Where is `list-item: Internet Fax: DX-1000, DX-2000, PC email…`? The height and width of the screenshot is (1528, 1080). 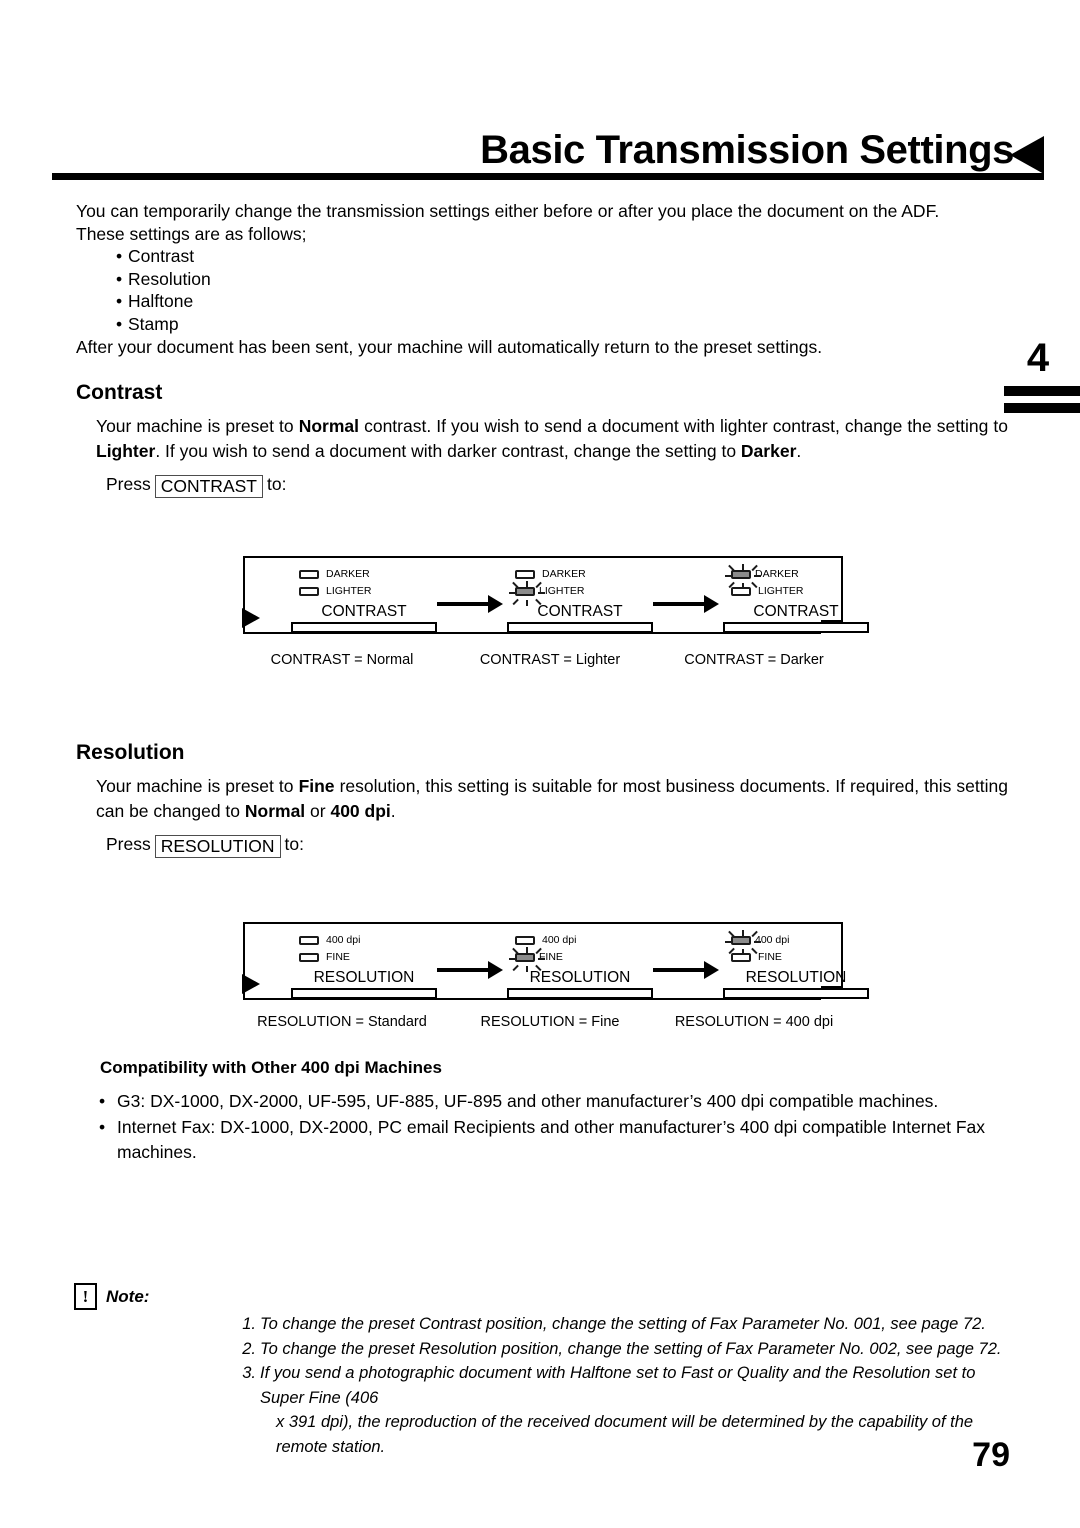
list-item: Internet Fax: DX-1000, DX-2000, PC email… is located at coordinates (552, 1140).